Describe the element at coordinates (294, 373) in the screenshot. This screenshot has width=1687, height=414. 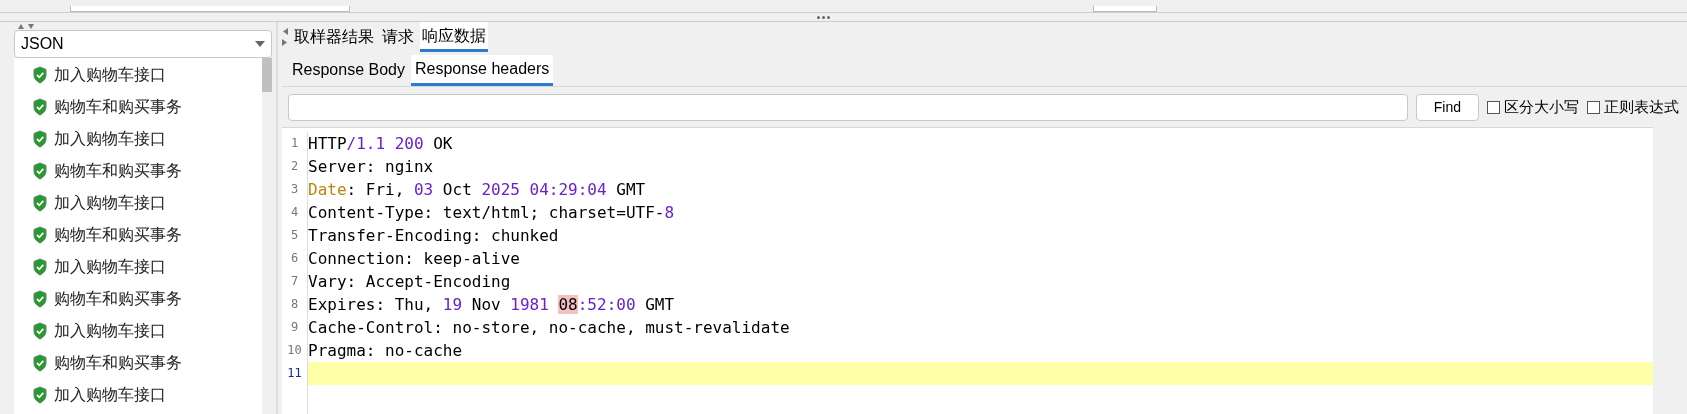
I see `line-number: 11` at that location.